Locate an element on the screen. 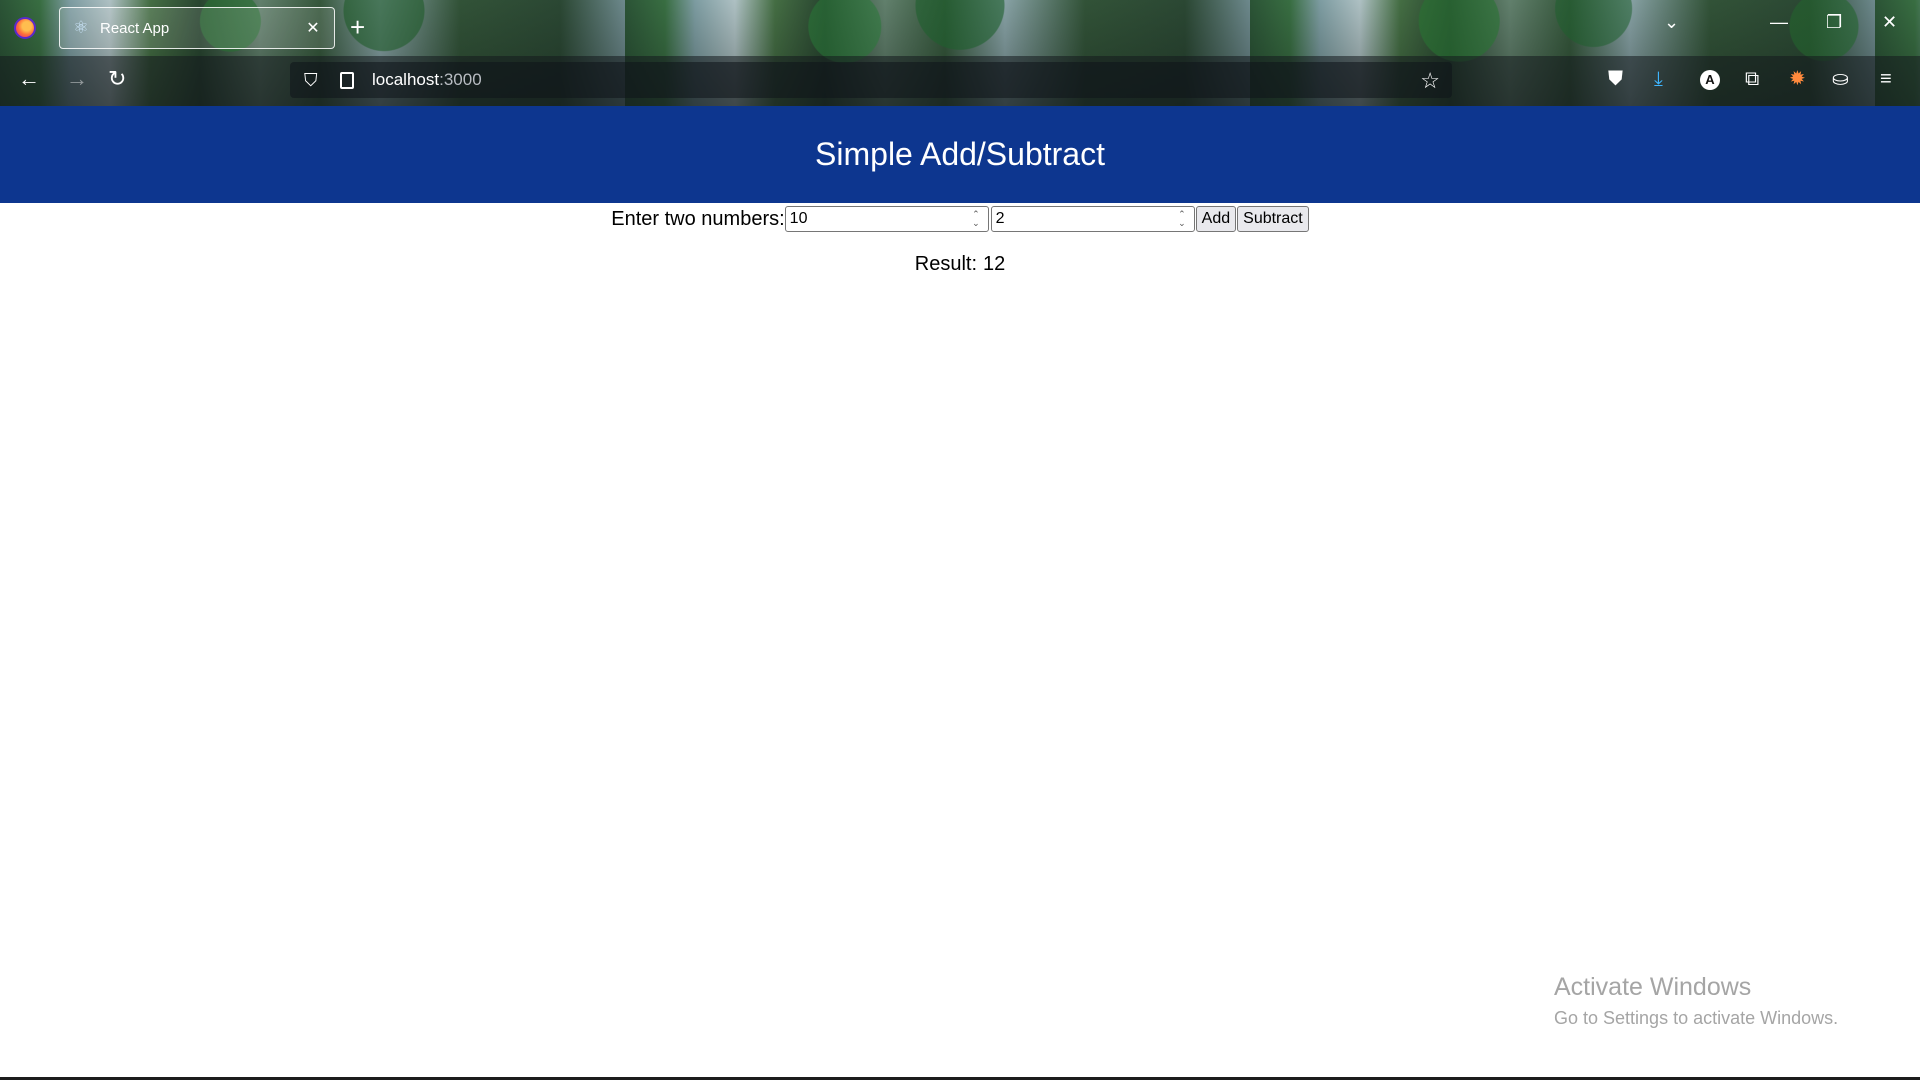 The image size is (1920, 1080). second-number-value: 2 is located at coordinates (1000, 218).